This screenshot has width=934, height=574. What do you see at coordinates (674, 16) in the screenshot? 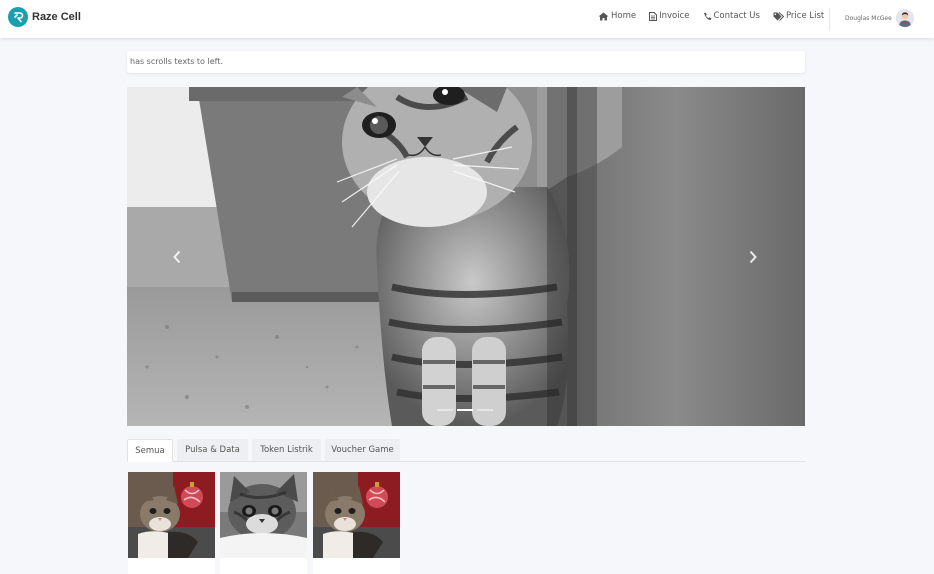
I see `nav-invoice-label: Invoice` at bounding box center [674, 16].